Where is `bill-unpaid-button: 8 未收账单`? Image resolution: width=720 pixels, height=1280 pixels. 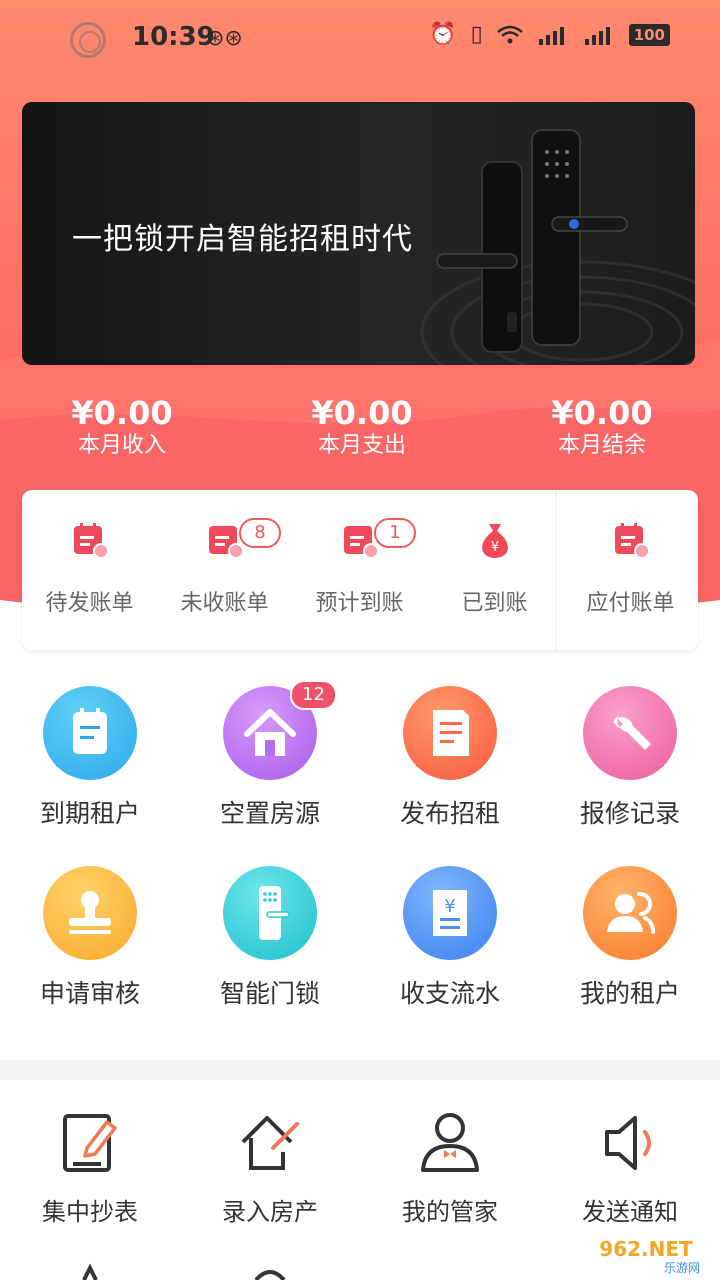
bill-unpaid-button: 8 未收账单 is located at coordinates (224, 570).